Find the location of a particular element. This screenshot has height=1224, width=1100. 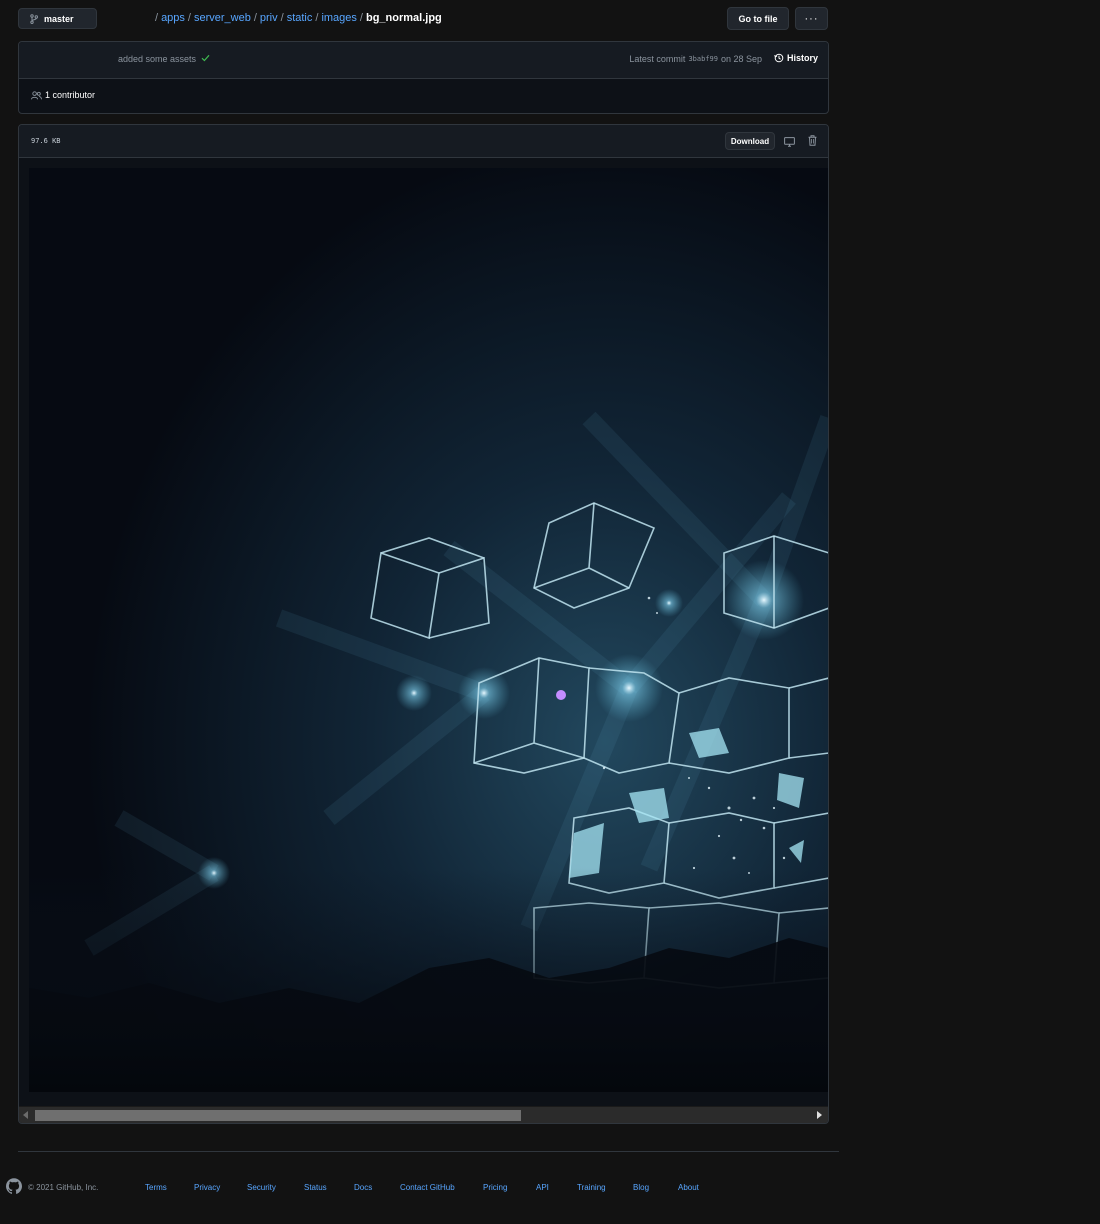

commit-sha-link: 3babf99 is located at coordinates (703, 59).